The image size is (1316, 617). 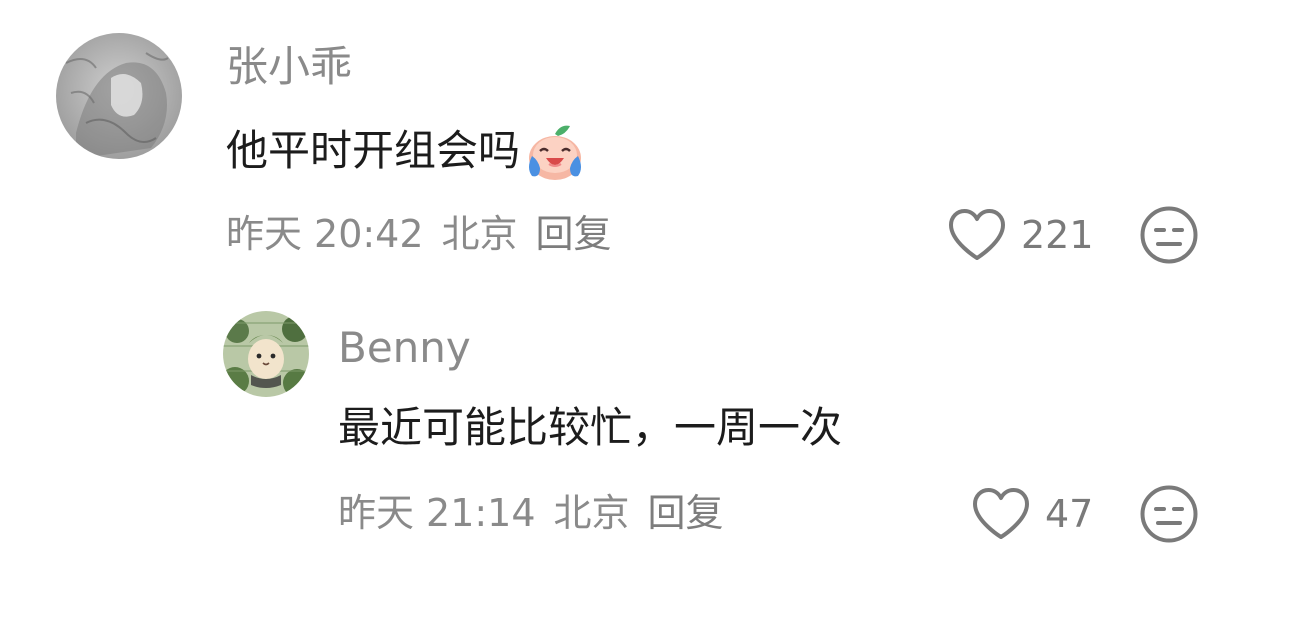 I want to click on comment-text: 最近可能比较忙，一周一次, so click(x=590, y=427).